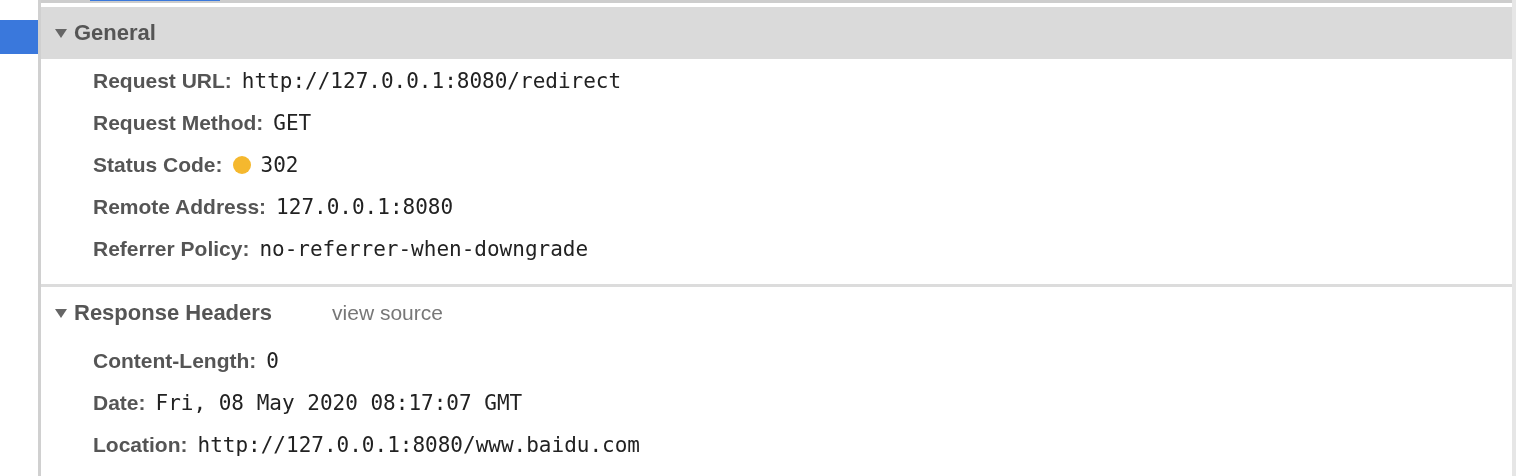  I want to click on field-label: Status Code:, so click(158, 165).